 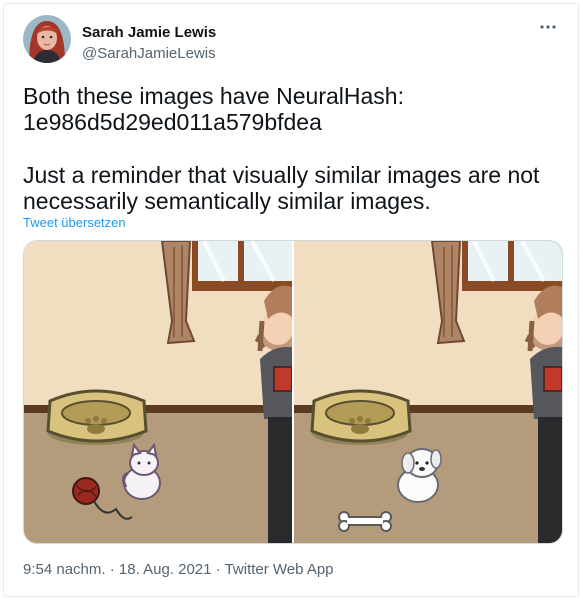 What do you see at coordinates (548, 27) in the screenshot?
I see `more-icon` at bounding box center [548, 27].